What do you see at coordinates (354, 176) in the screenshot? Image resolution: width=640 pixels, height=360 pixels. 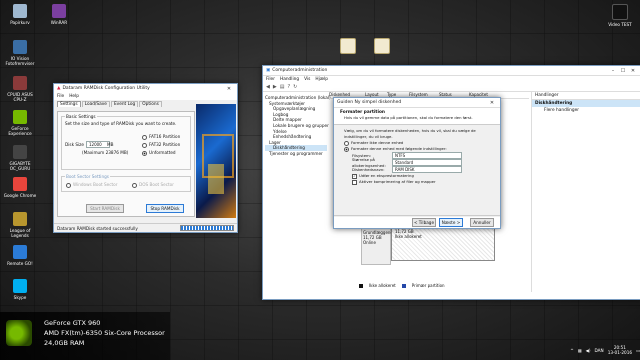 I see `quick-format-checkbox: ✓` at bounding box center [354, 176].